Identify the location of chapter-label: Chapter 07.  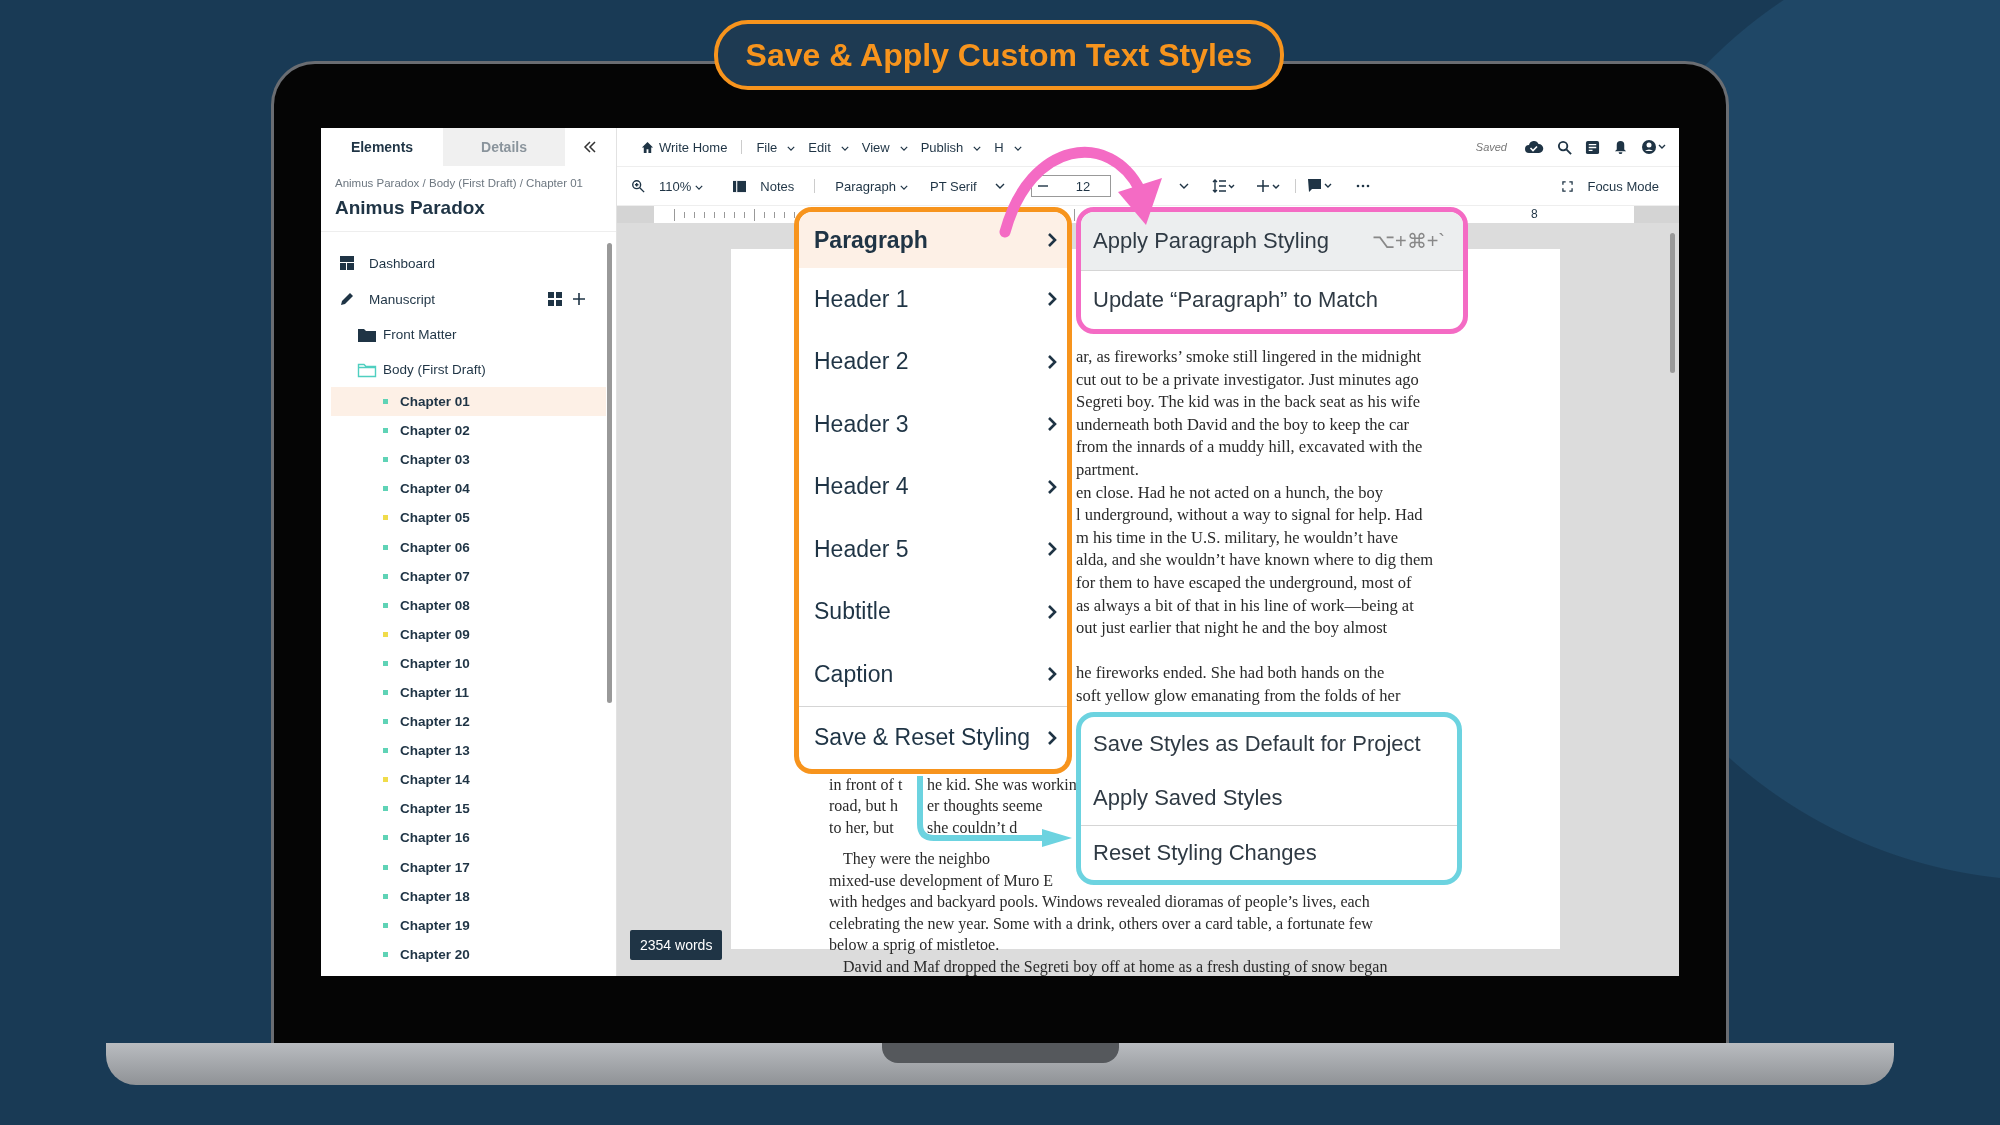
(435, 576).